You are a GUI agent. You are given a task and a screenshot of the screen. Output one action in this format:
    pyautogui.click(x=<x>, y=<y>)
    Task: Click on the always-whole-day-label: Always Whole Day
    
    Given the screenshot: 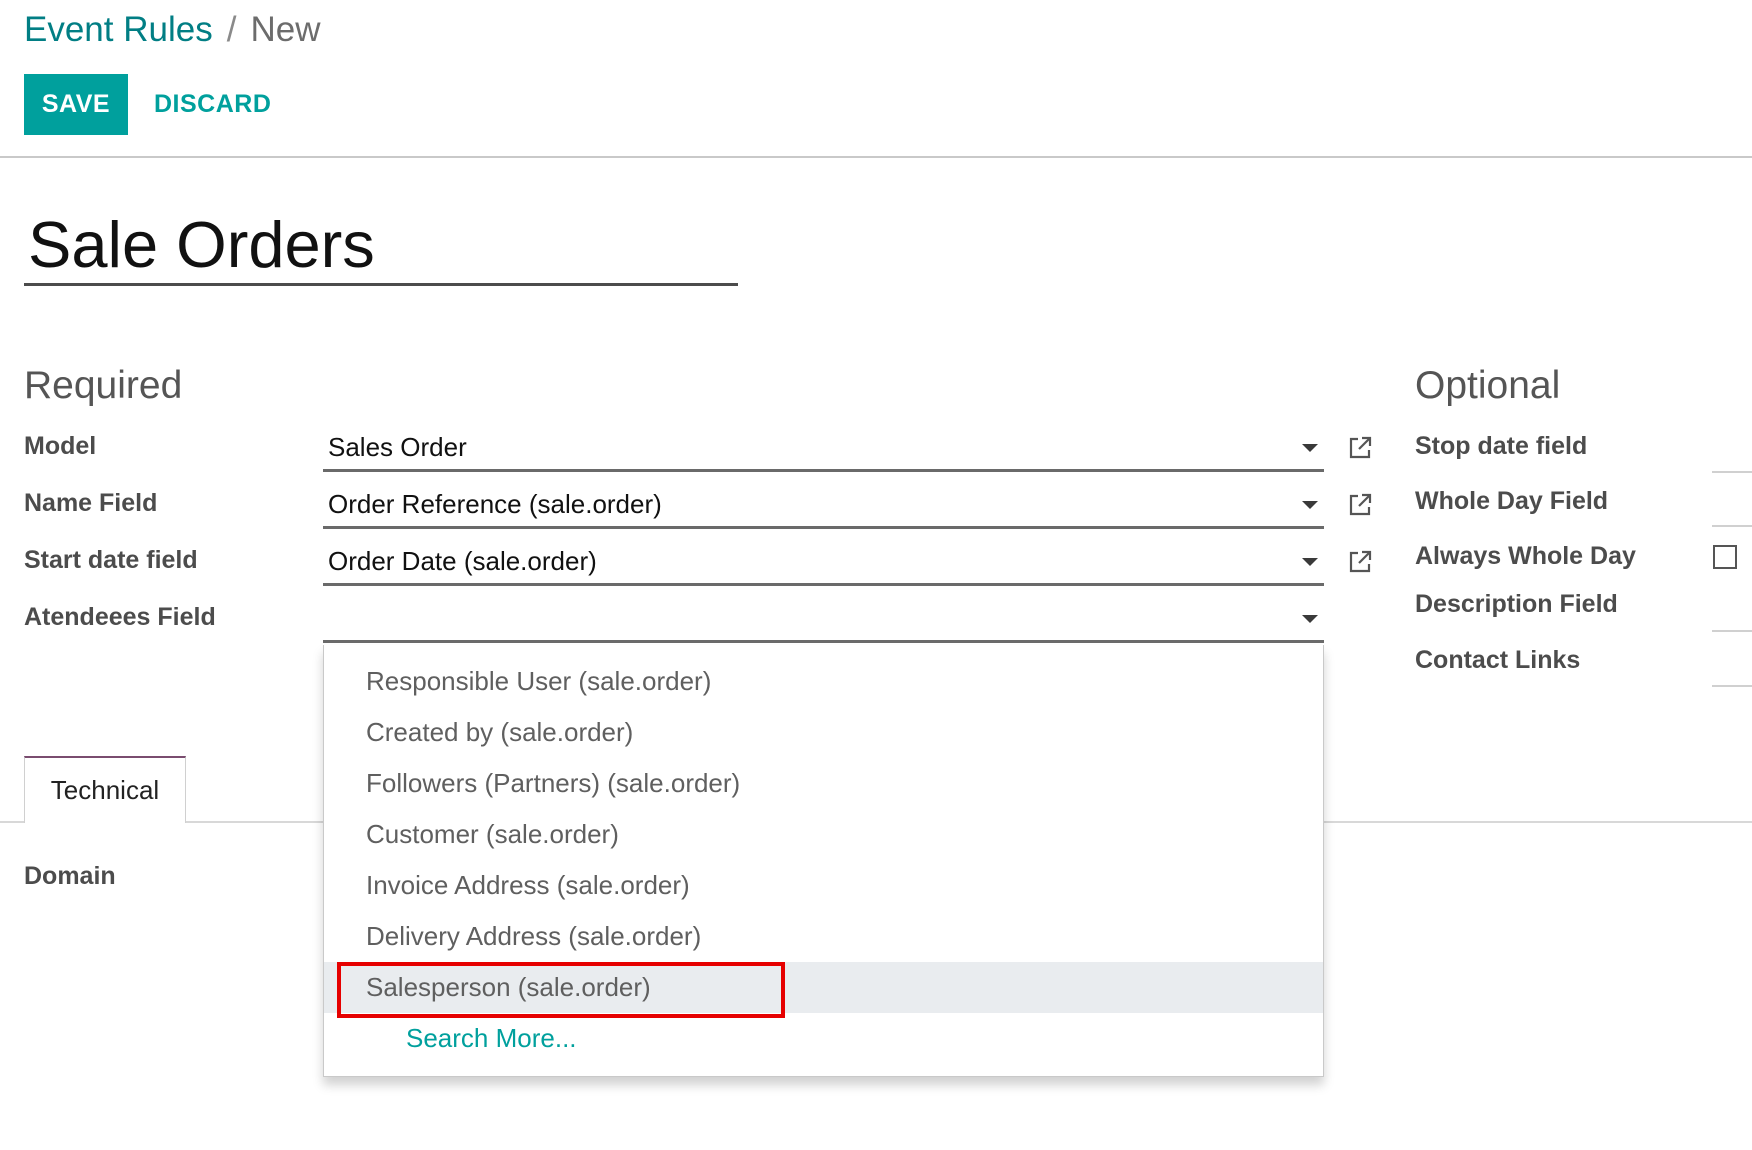 What is the action you would take?
    pyautogui.click(x=1525, y=556)
    